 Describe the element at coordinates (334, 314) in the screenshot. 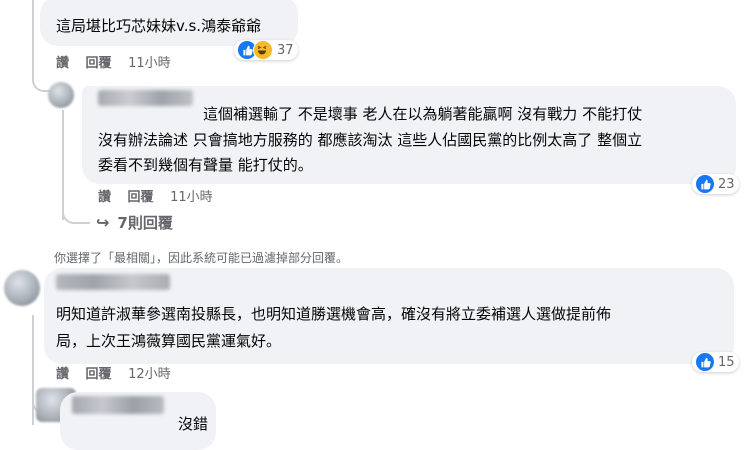

I see `comment-text-line: 明知道許淑華參選南投縣長，也明知道勝選機會高，確沒有將立委補選人選做提前佈` at that location.